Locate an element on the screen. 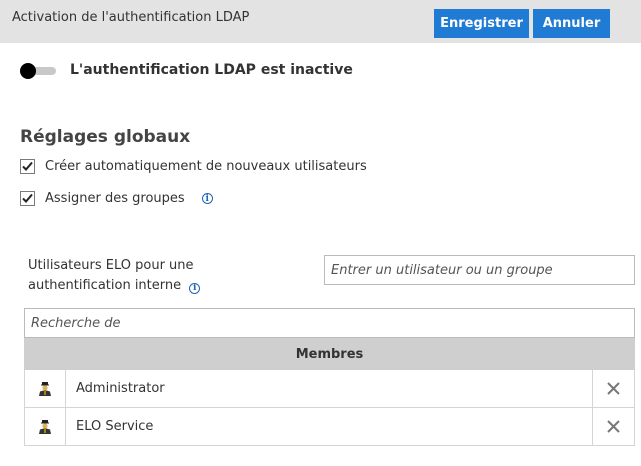  page-title: Activation de l'authentification LDAP is located at coordinates (131, 17).